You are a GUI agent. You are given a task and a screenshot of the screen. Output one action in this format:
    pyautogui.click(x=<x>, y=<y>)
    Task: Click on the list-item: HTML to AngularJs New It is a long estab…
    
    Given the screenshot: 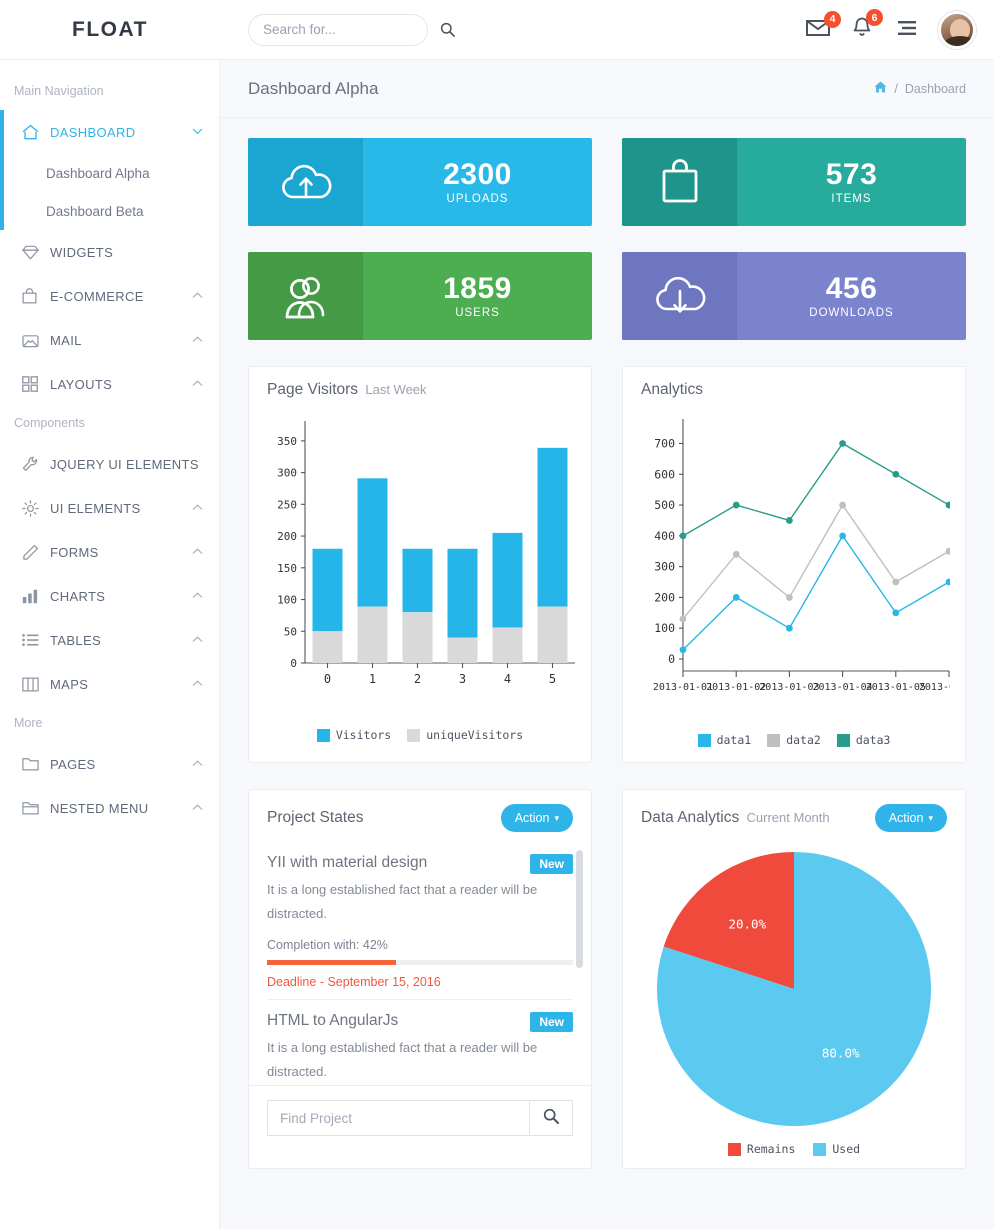 What is the action you would take?
    pyautogui.click(x=420, y=1042)
    